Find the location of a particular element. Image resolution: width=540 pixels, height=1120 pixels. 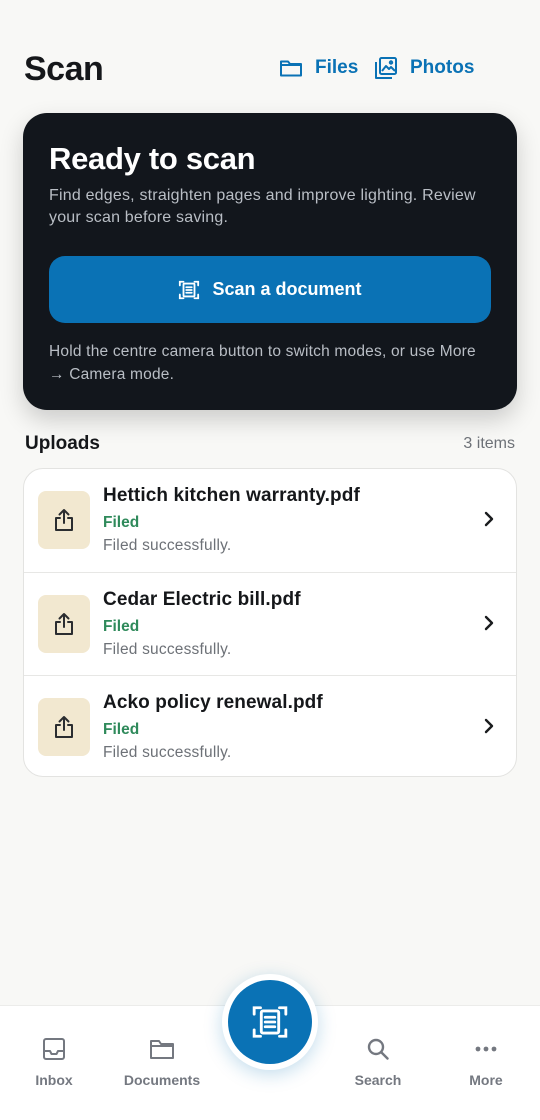

nav-item-inbox: Inbox is located at coordinates (54, 1062).